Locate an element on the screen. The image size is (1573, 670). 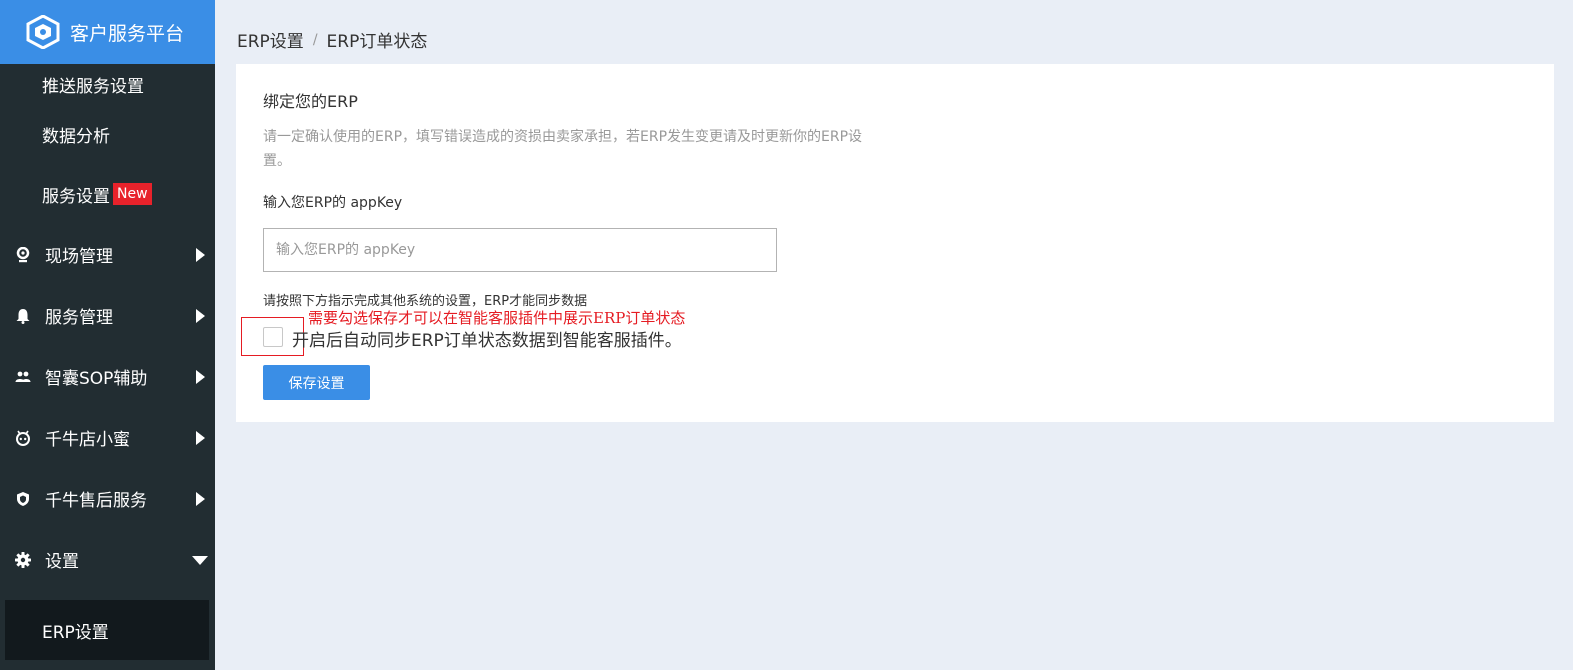
sidebar-group-label: 千牛店小蜜 is located at coordinates (87, 440).